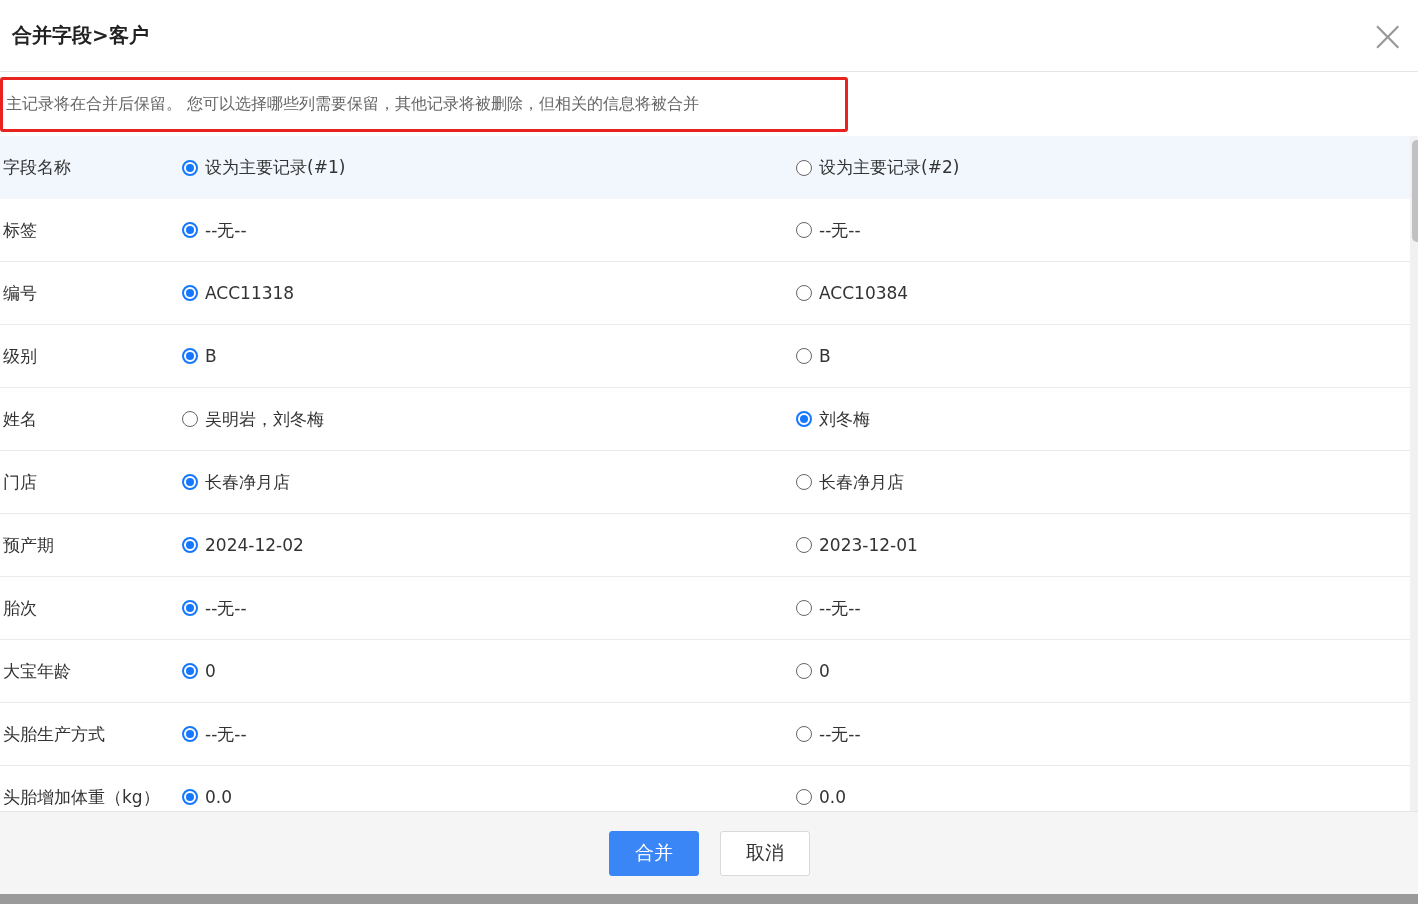 This screenshot has width=1418, height=904. I want to click on radio-option: 2023-12-01, so click(1103, 545).